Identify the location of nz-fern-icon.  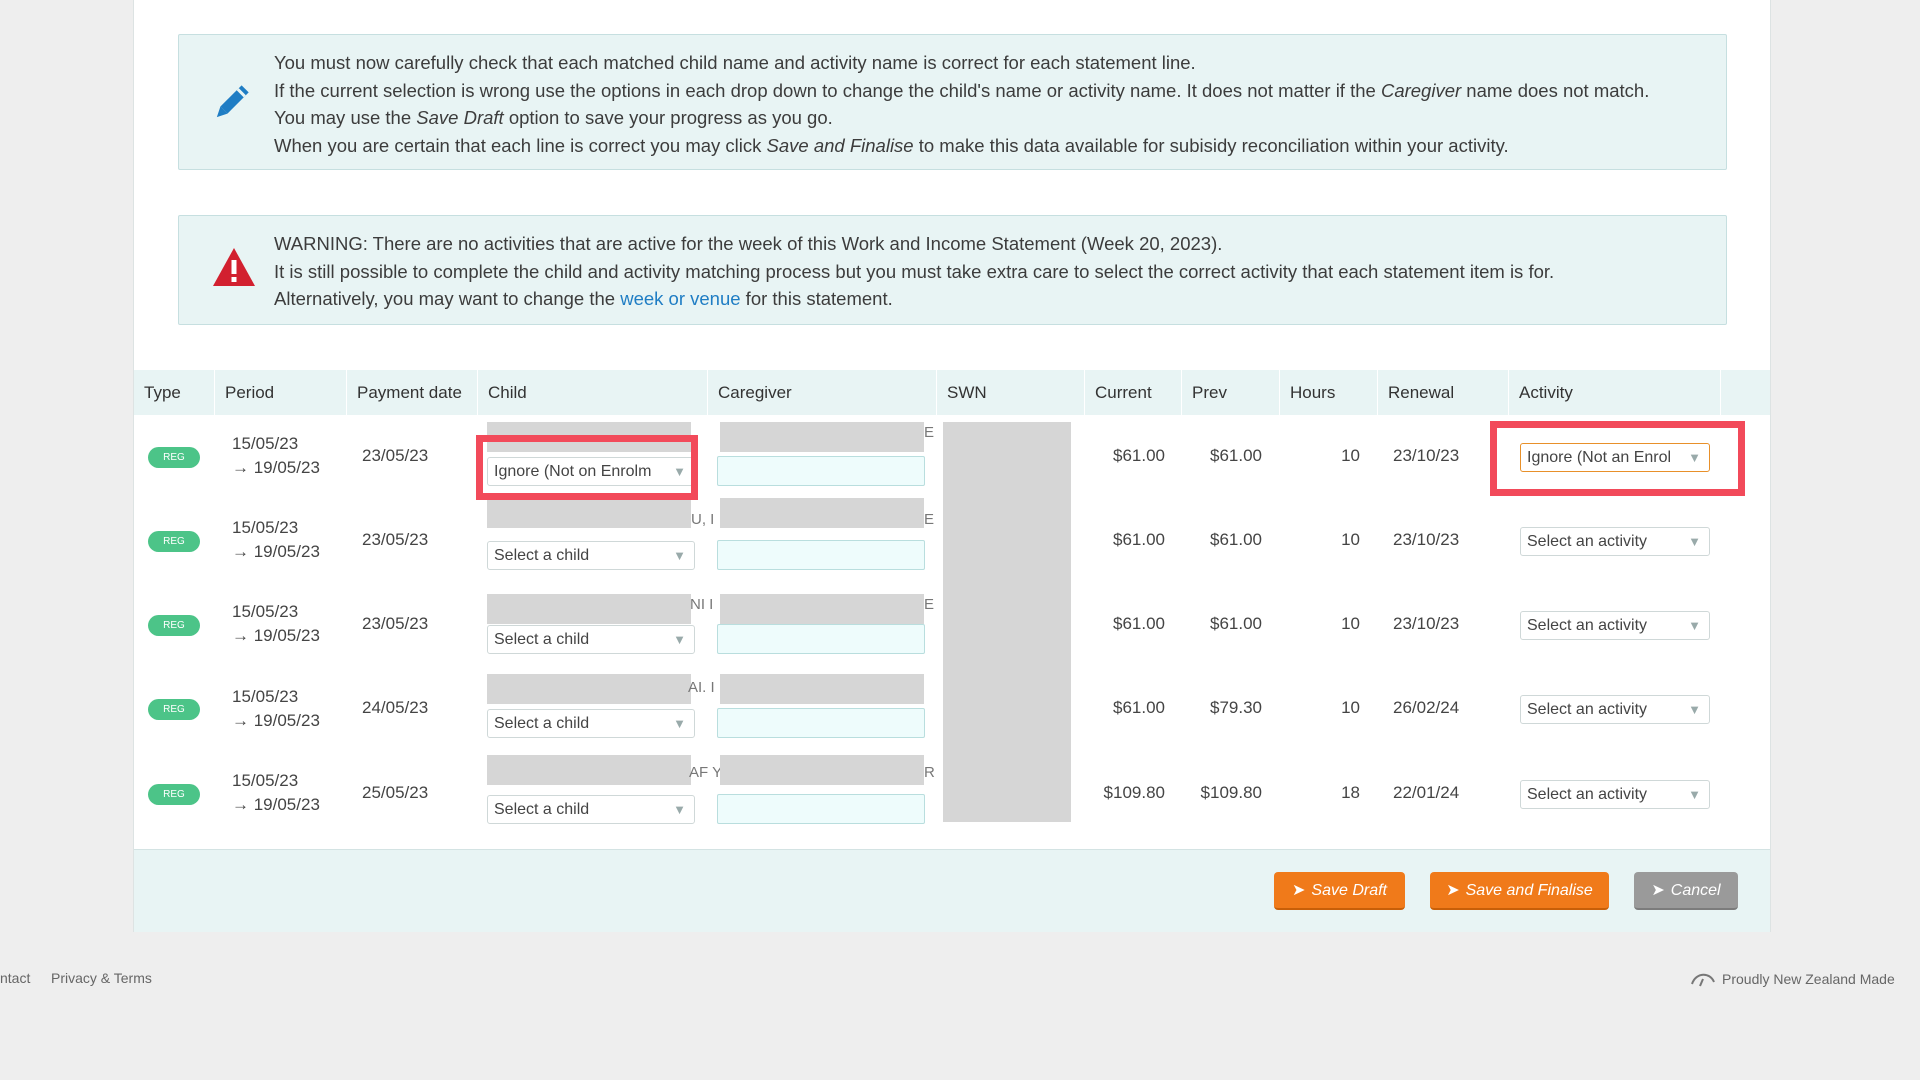
(1703, 980).